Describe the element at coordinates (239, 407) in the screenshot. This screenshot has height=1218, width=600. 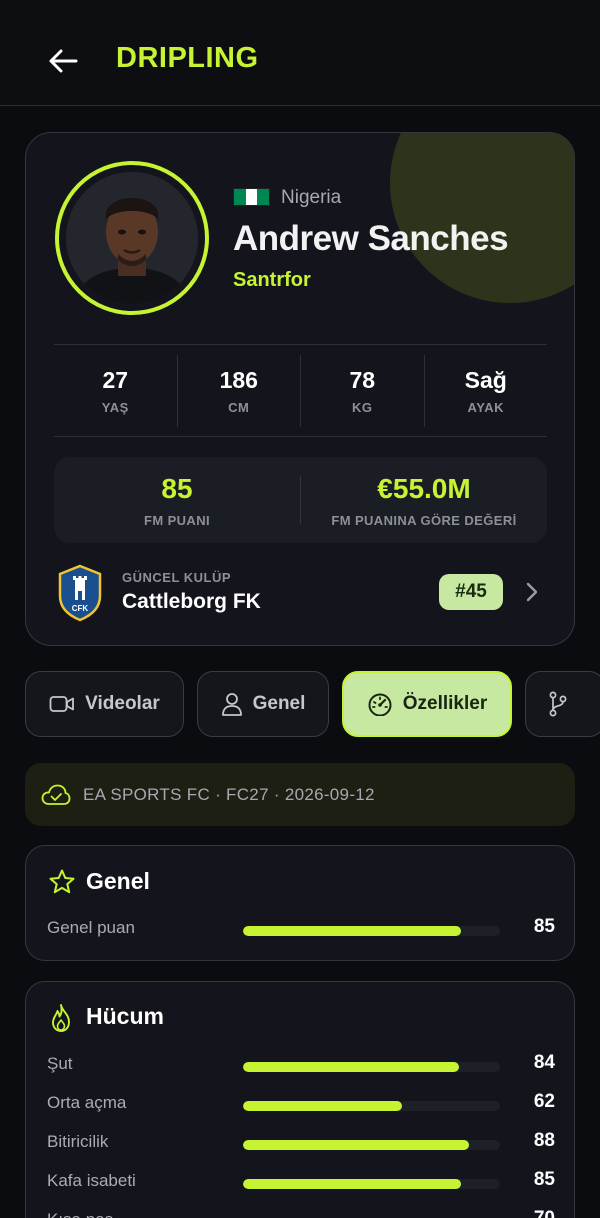
I see `stat-label: CM` at that location.